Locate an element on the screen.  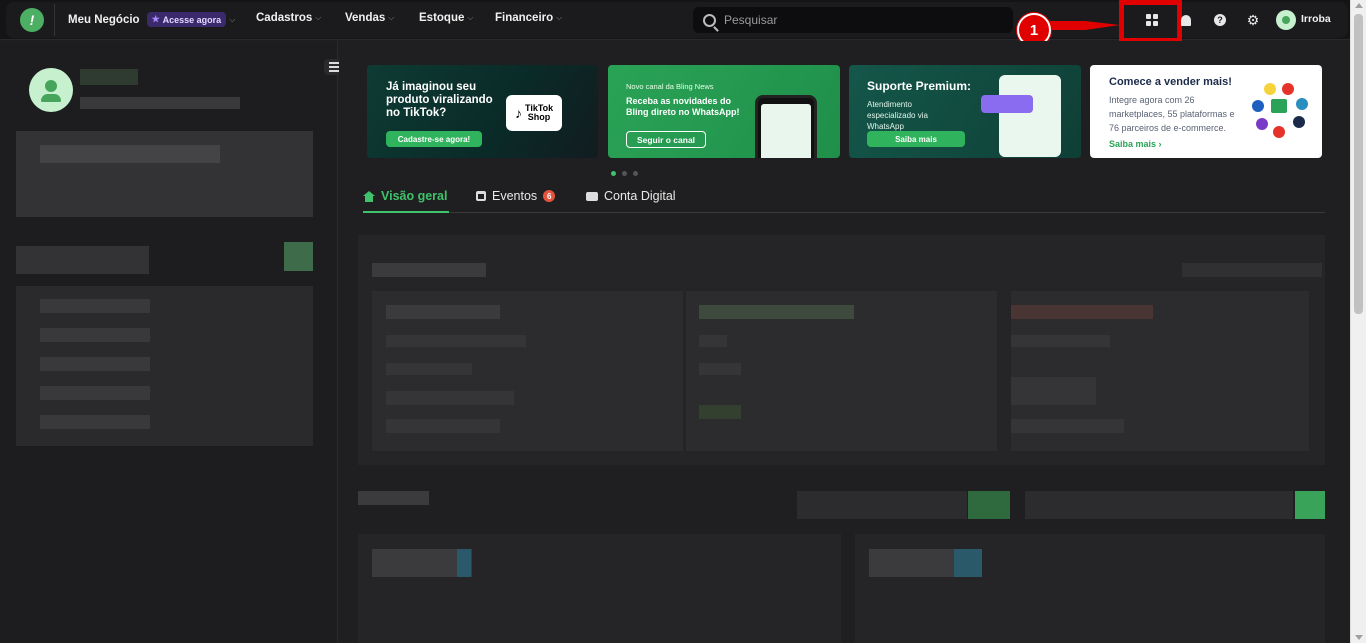
tab-conta-digital: Conta Digital is located at coordinates (631, 196).